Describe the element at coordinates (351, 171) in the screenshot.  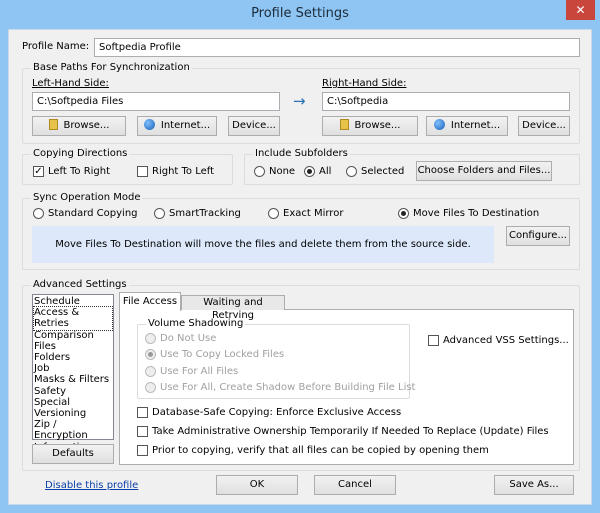
I see `subfolders-selected-radio` at that location.